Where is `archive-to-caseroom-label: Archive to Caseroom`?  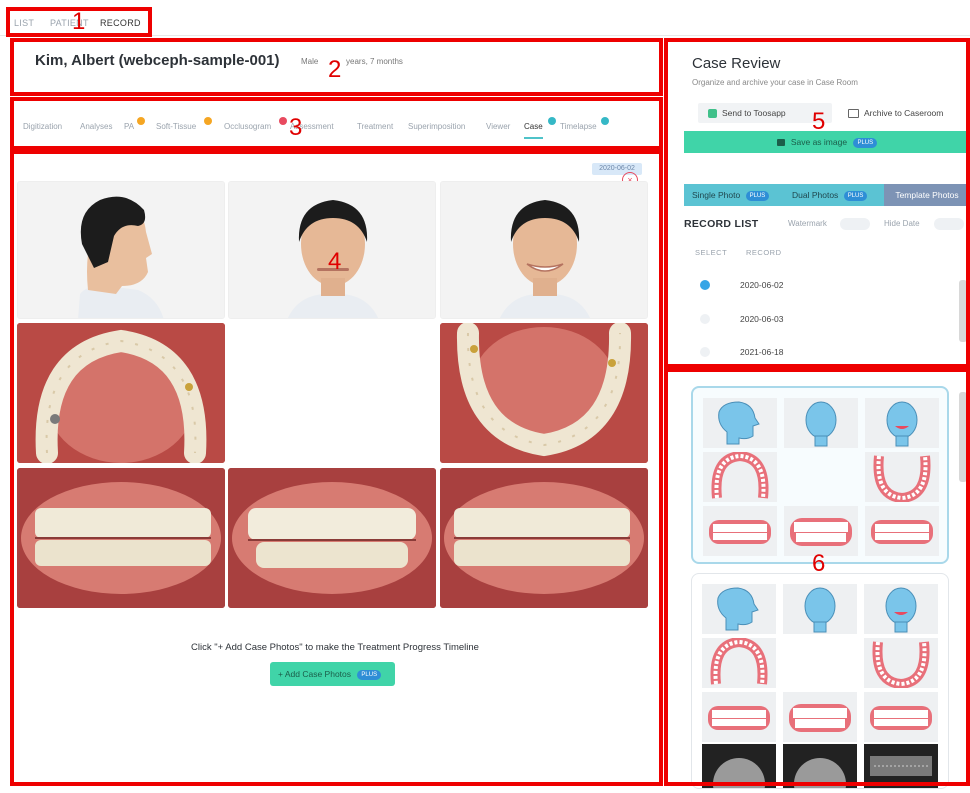 archive-to-caseroom-label: Archive to Caseroom is located at coordinates (904, 113).